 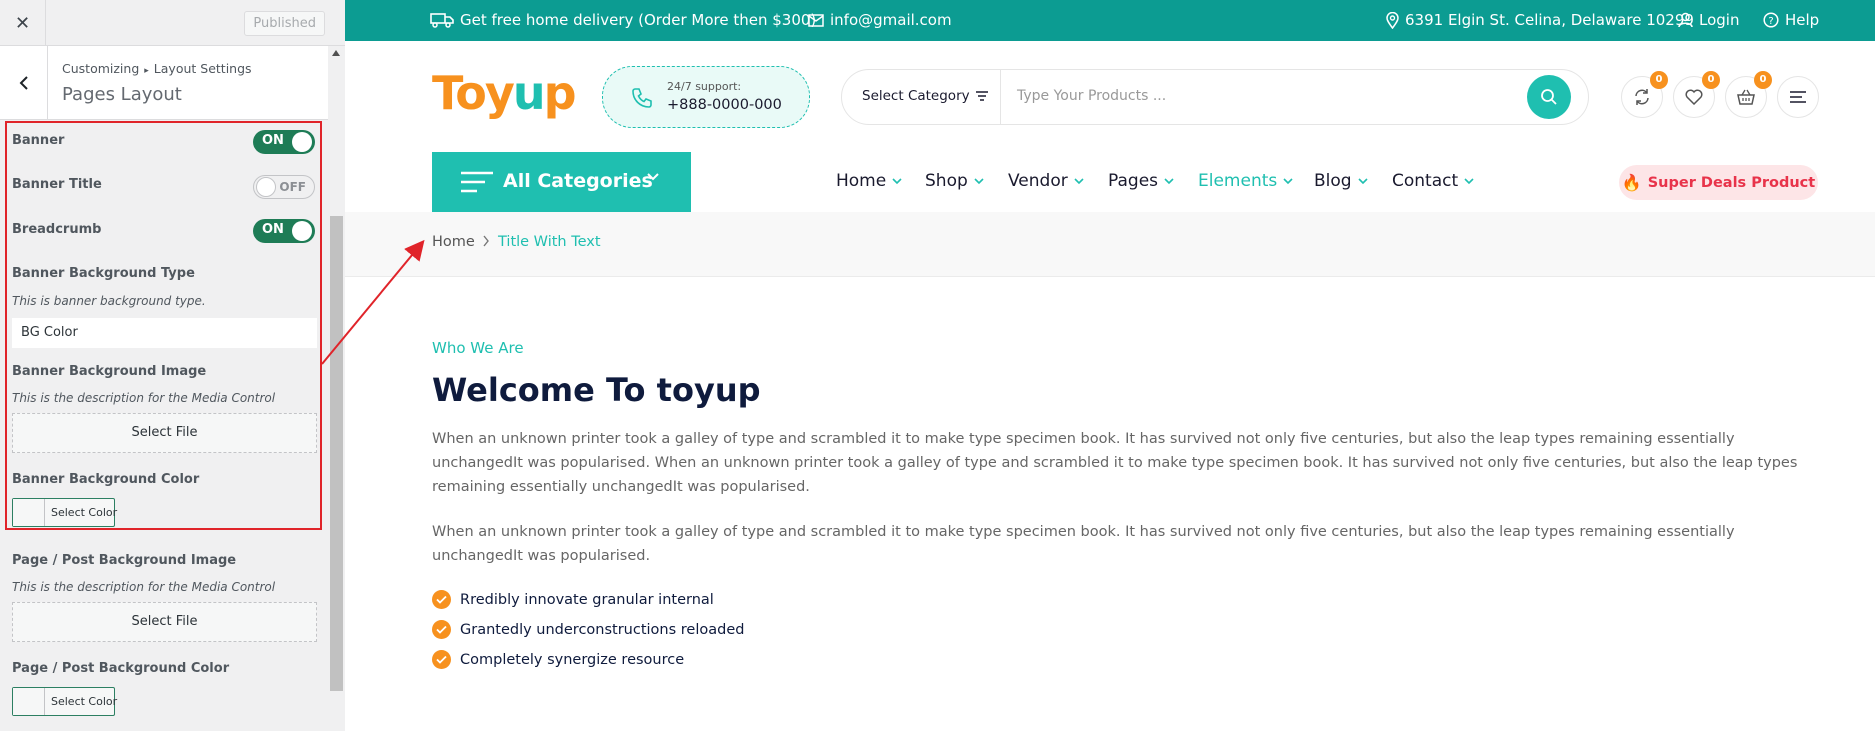 I want to click on back-button, so click(x=24, y=83).